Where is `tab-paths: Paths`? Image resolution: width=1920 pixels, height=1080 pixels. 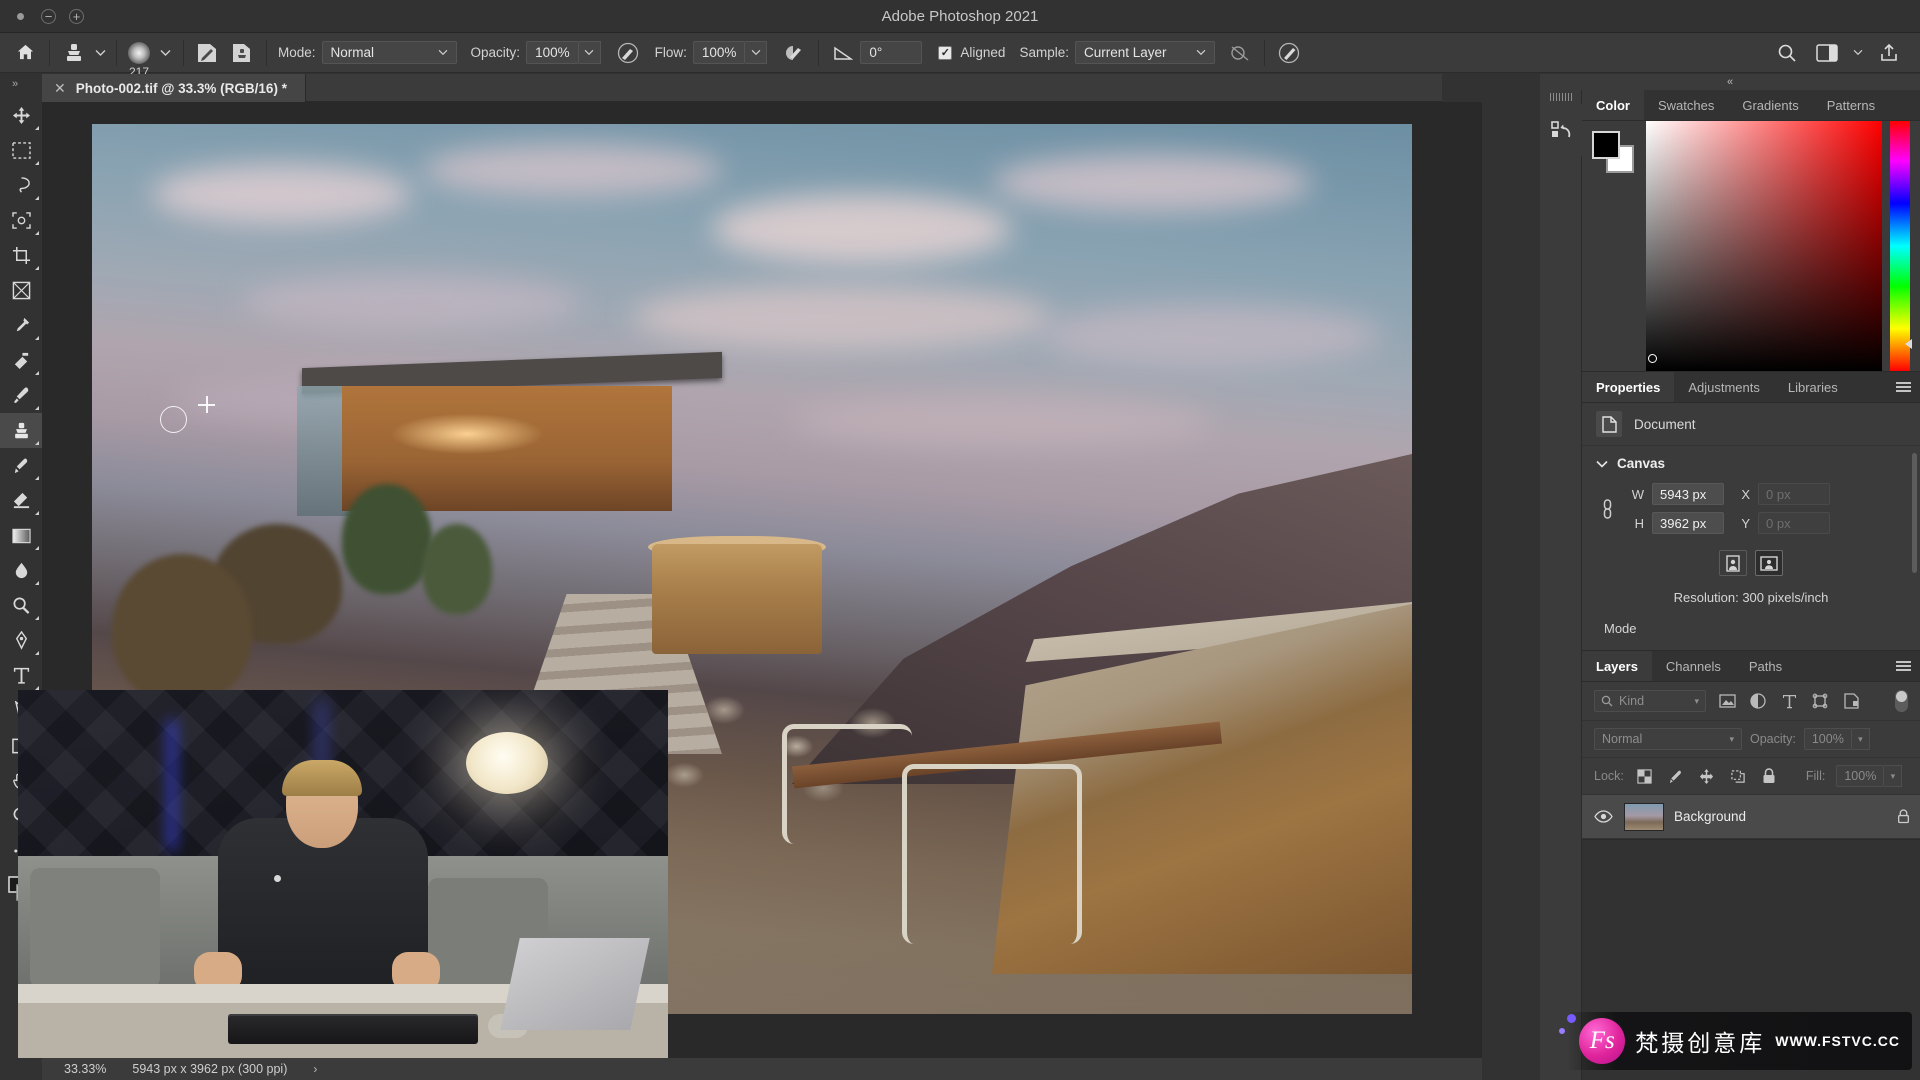
tab-paths: Paths is located at coordinates (1765, 666).